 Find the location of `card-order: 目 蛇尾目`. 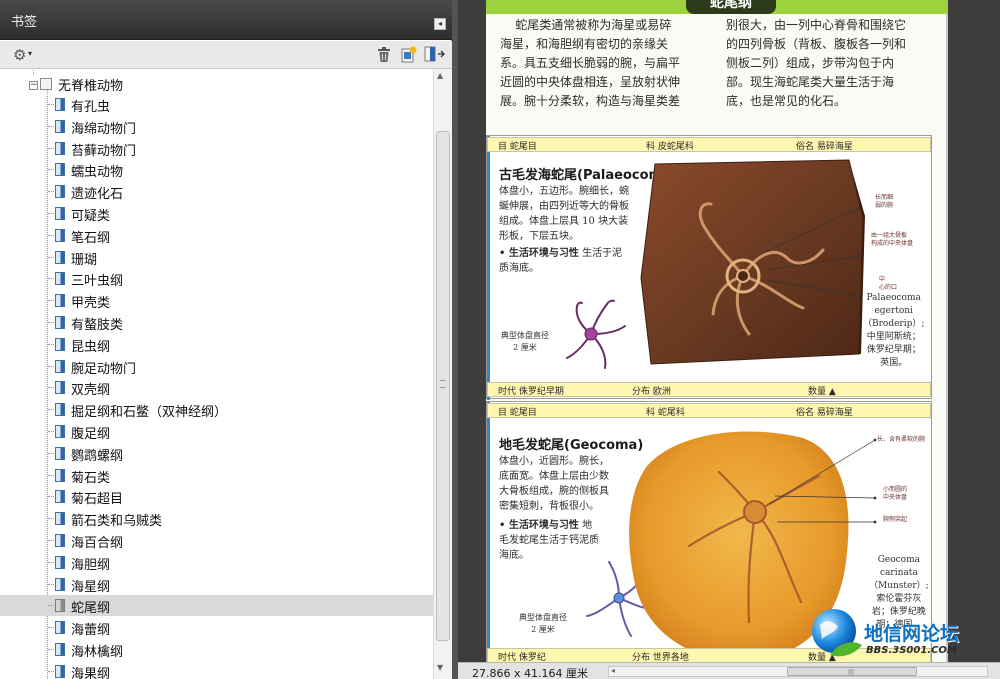

card-order: 目 蛇尾目 is located at coordinates (517, 147).